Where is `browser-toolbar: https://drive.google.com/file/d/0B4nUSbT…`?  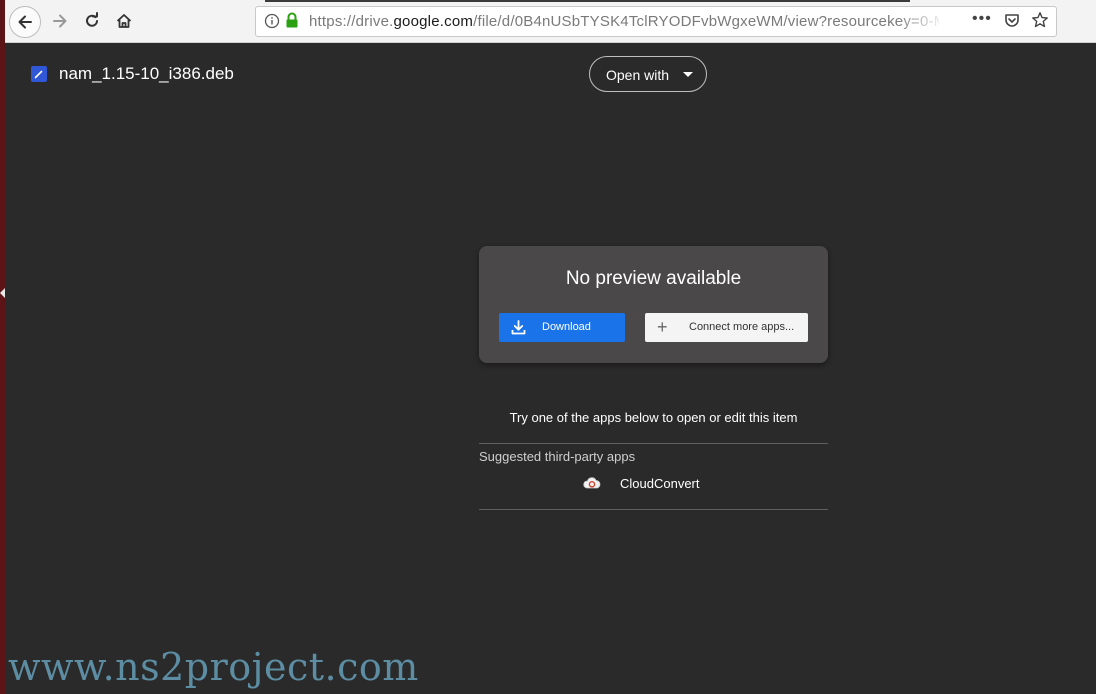
browser-toolbar: https://drive.google.com/file/d/0B4nUSbT… is located at coordinates (550, 21).